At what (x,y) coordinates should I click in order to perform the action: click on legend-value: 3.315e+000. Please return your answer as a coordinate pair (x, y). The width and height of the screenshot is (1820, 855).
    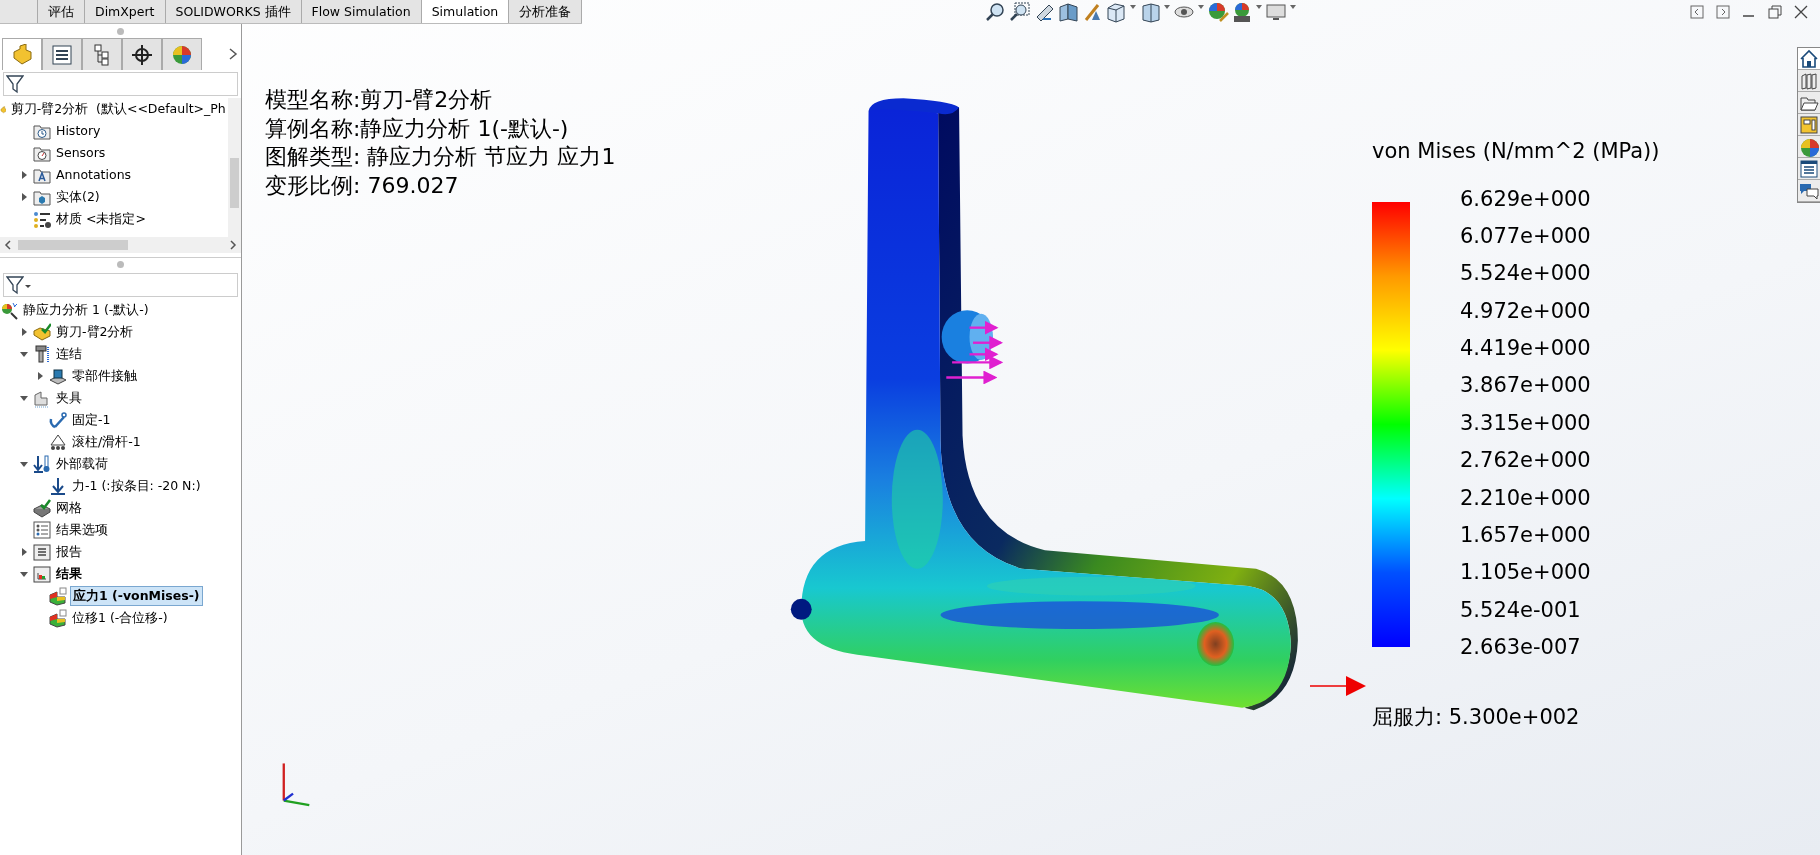
    Looking at the image, I should click on (1525, 423).